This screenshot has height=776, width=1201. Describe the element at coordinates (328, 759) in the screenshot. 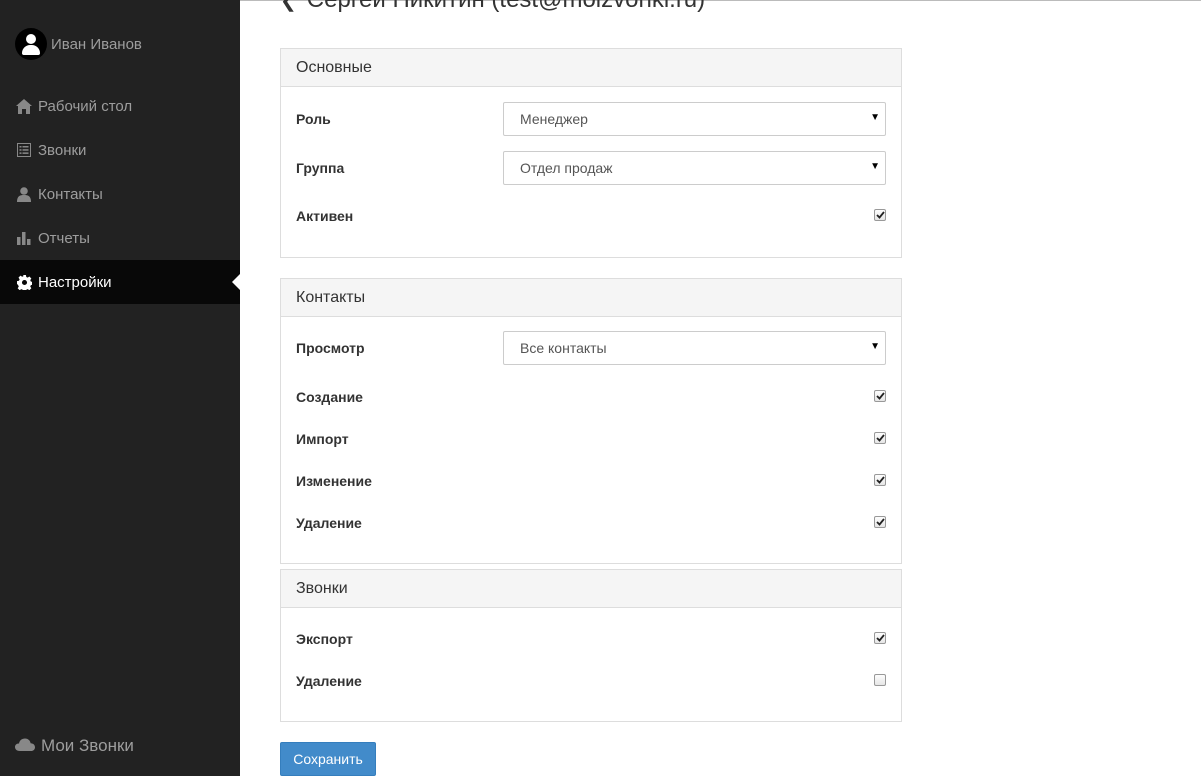

I see `save-button: Сохранить` at that location.